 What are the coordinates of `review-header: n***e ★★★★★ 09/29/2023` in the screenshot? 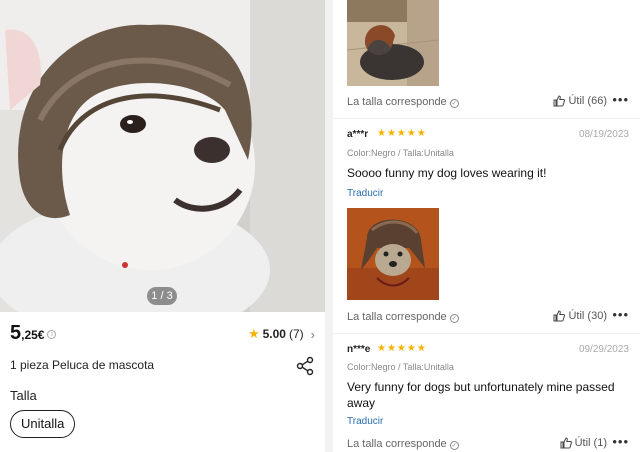 It's located at (488, 350).